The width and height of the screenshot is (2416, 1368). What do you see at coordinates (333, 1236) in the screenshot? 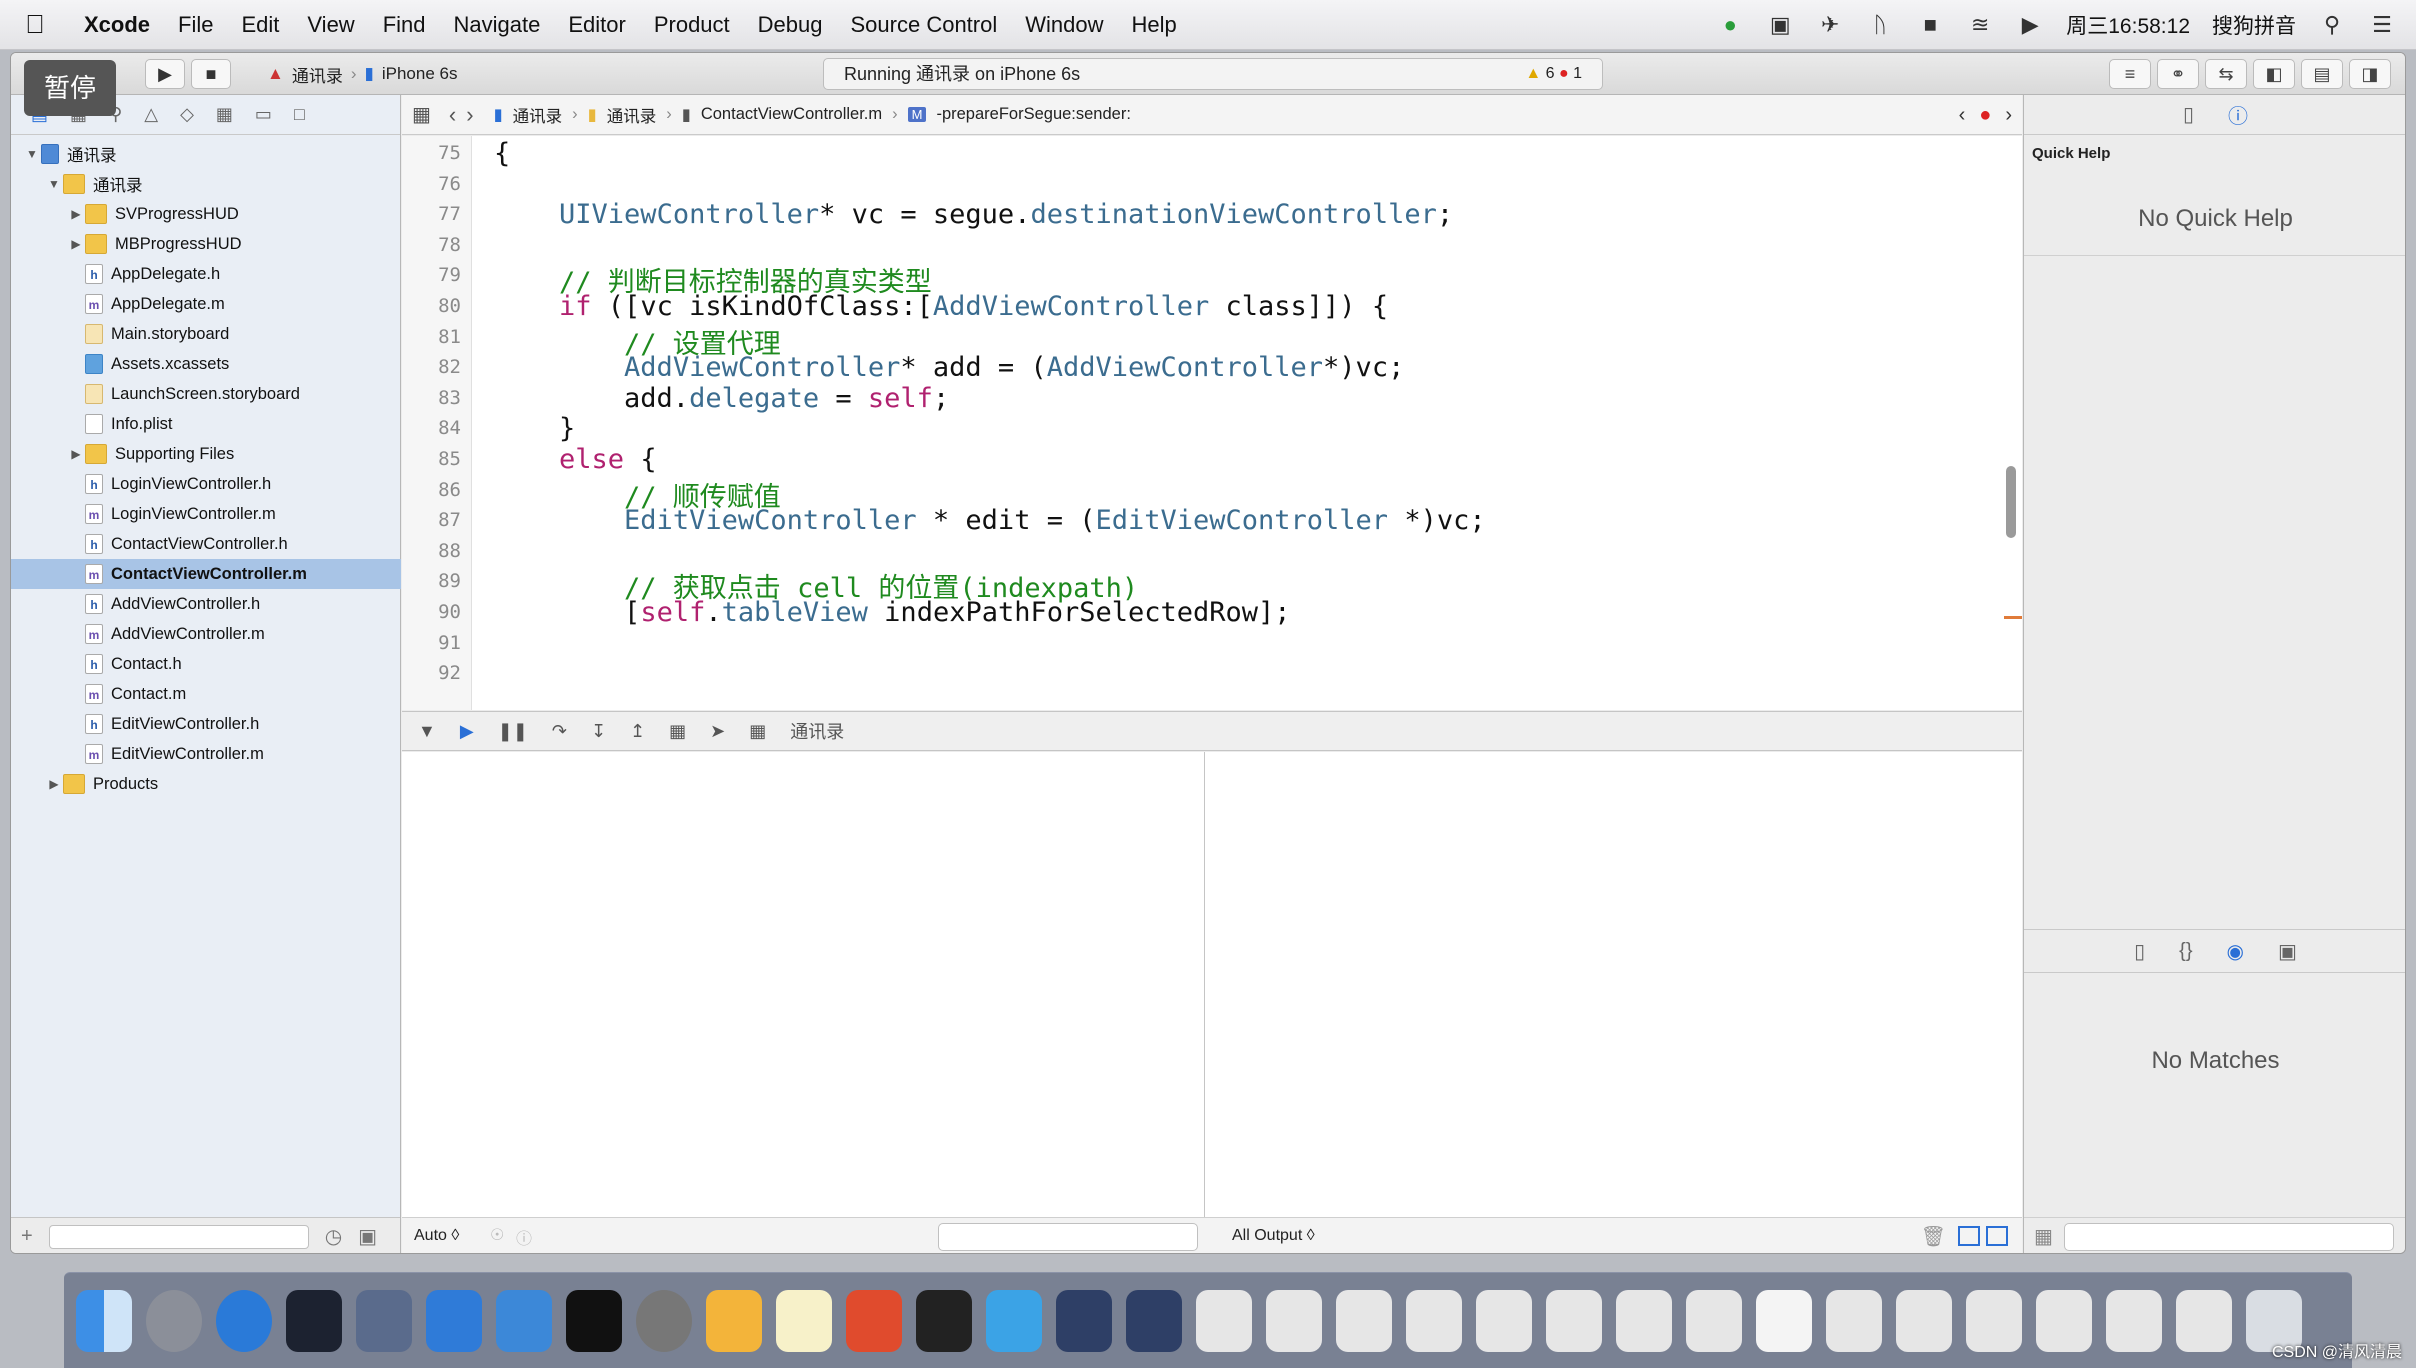
I see `recent-files-icon: ◷` at bounding box center [333, 1236].